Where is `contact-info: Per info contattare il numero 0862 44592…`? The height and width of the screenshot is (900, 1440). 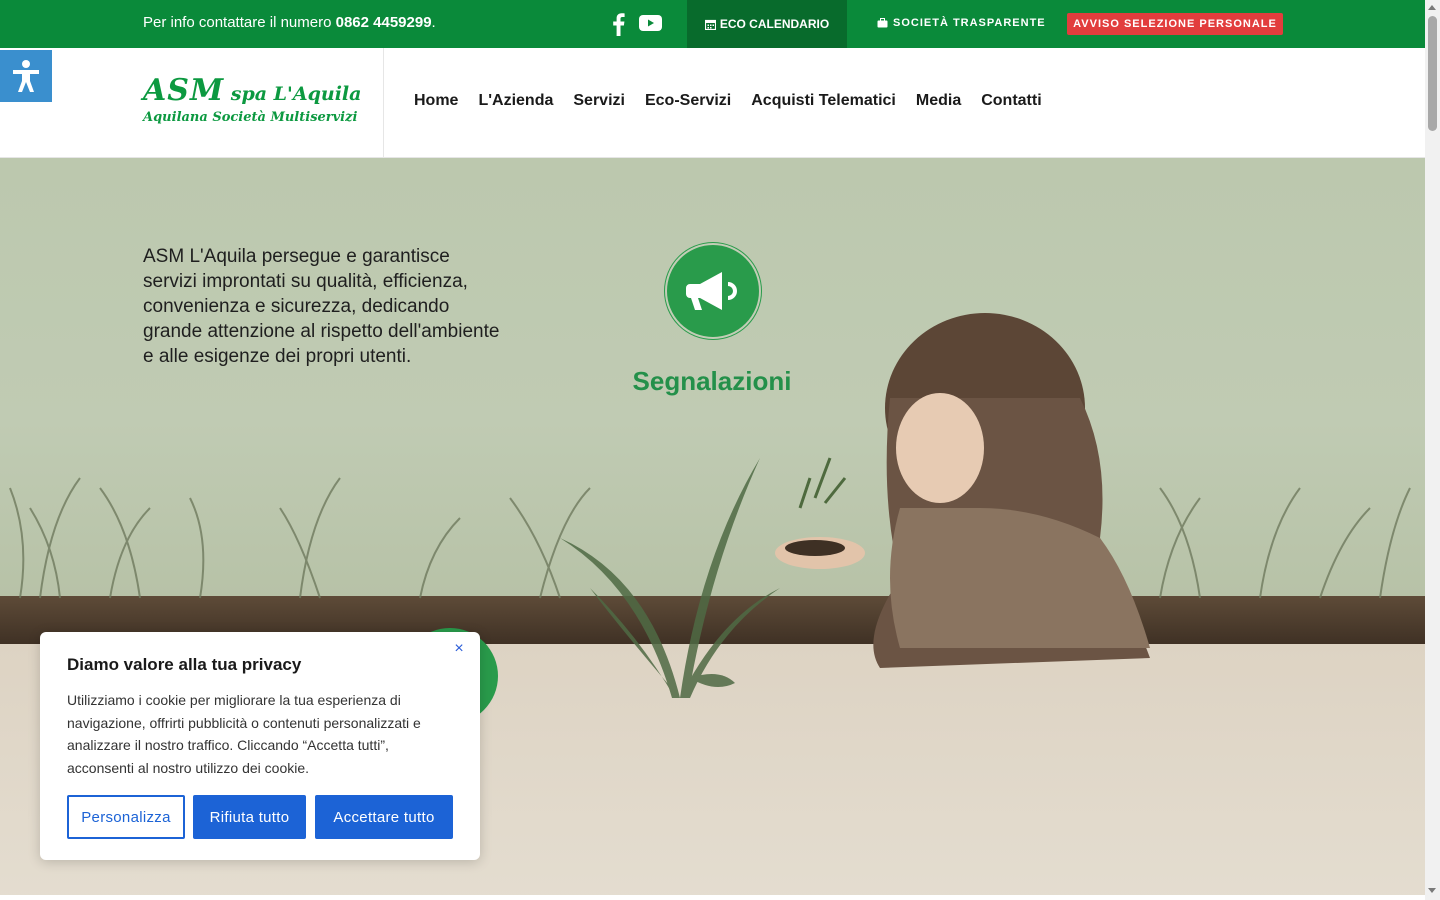
contact-info: Per info contattare il numero 0862 44592… is located at coordinates (289, 22).